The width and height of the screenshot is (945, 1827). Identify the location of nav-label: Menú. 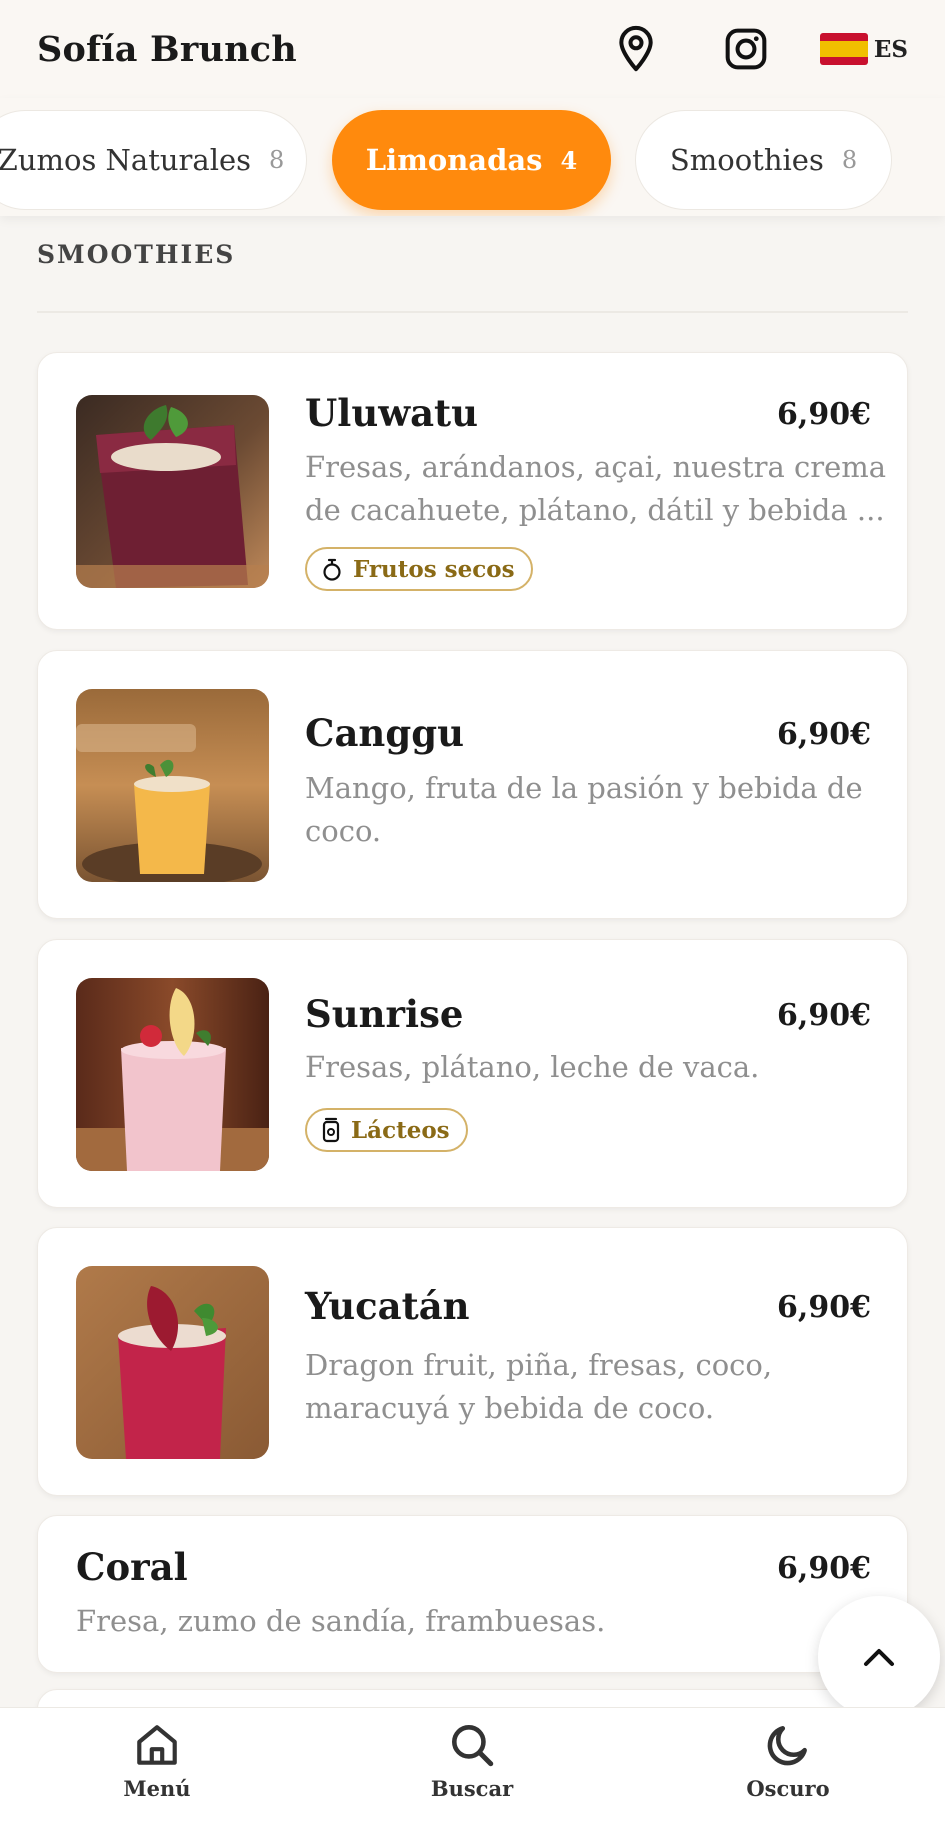
(157, 1788).